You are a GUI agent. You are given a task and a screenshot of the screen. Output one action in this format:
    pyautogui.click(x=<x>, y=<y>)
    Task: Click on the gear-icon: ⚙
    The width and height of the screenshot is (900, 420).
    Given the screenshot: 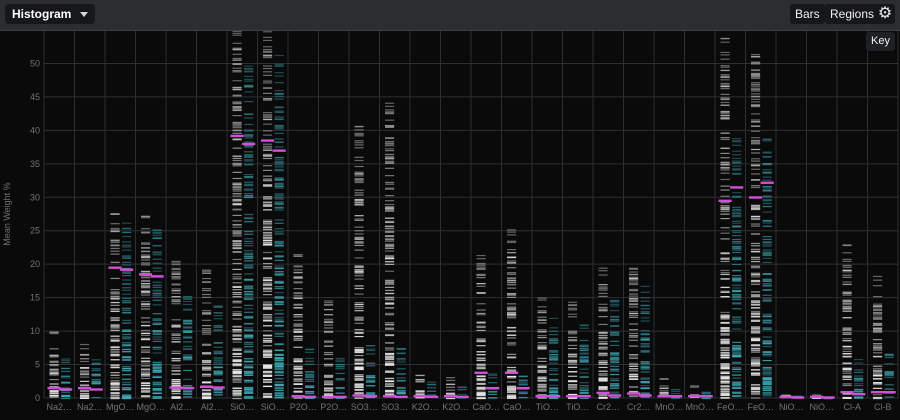 What is the action you would take?
    pyautogui.click(x=885, y=14)
    